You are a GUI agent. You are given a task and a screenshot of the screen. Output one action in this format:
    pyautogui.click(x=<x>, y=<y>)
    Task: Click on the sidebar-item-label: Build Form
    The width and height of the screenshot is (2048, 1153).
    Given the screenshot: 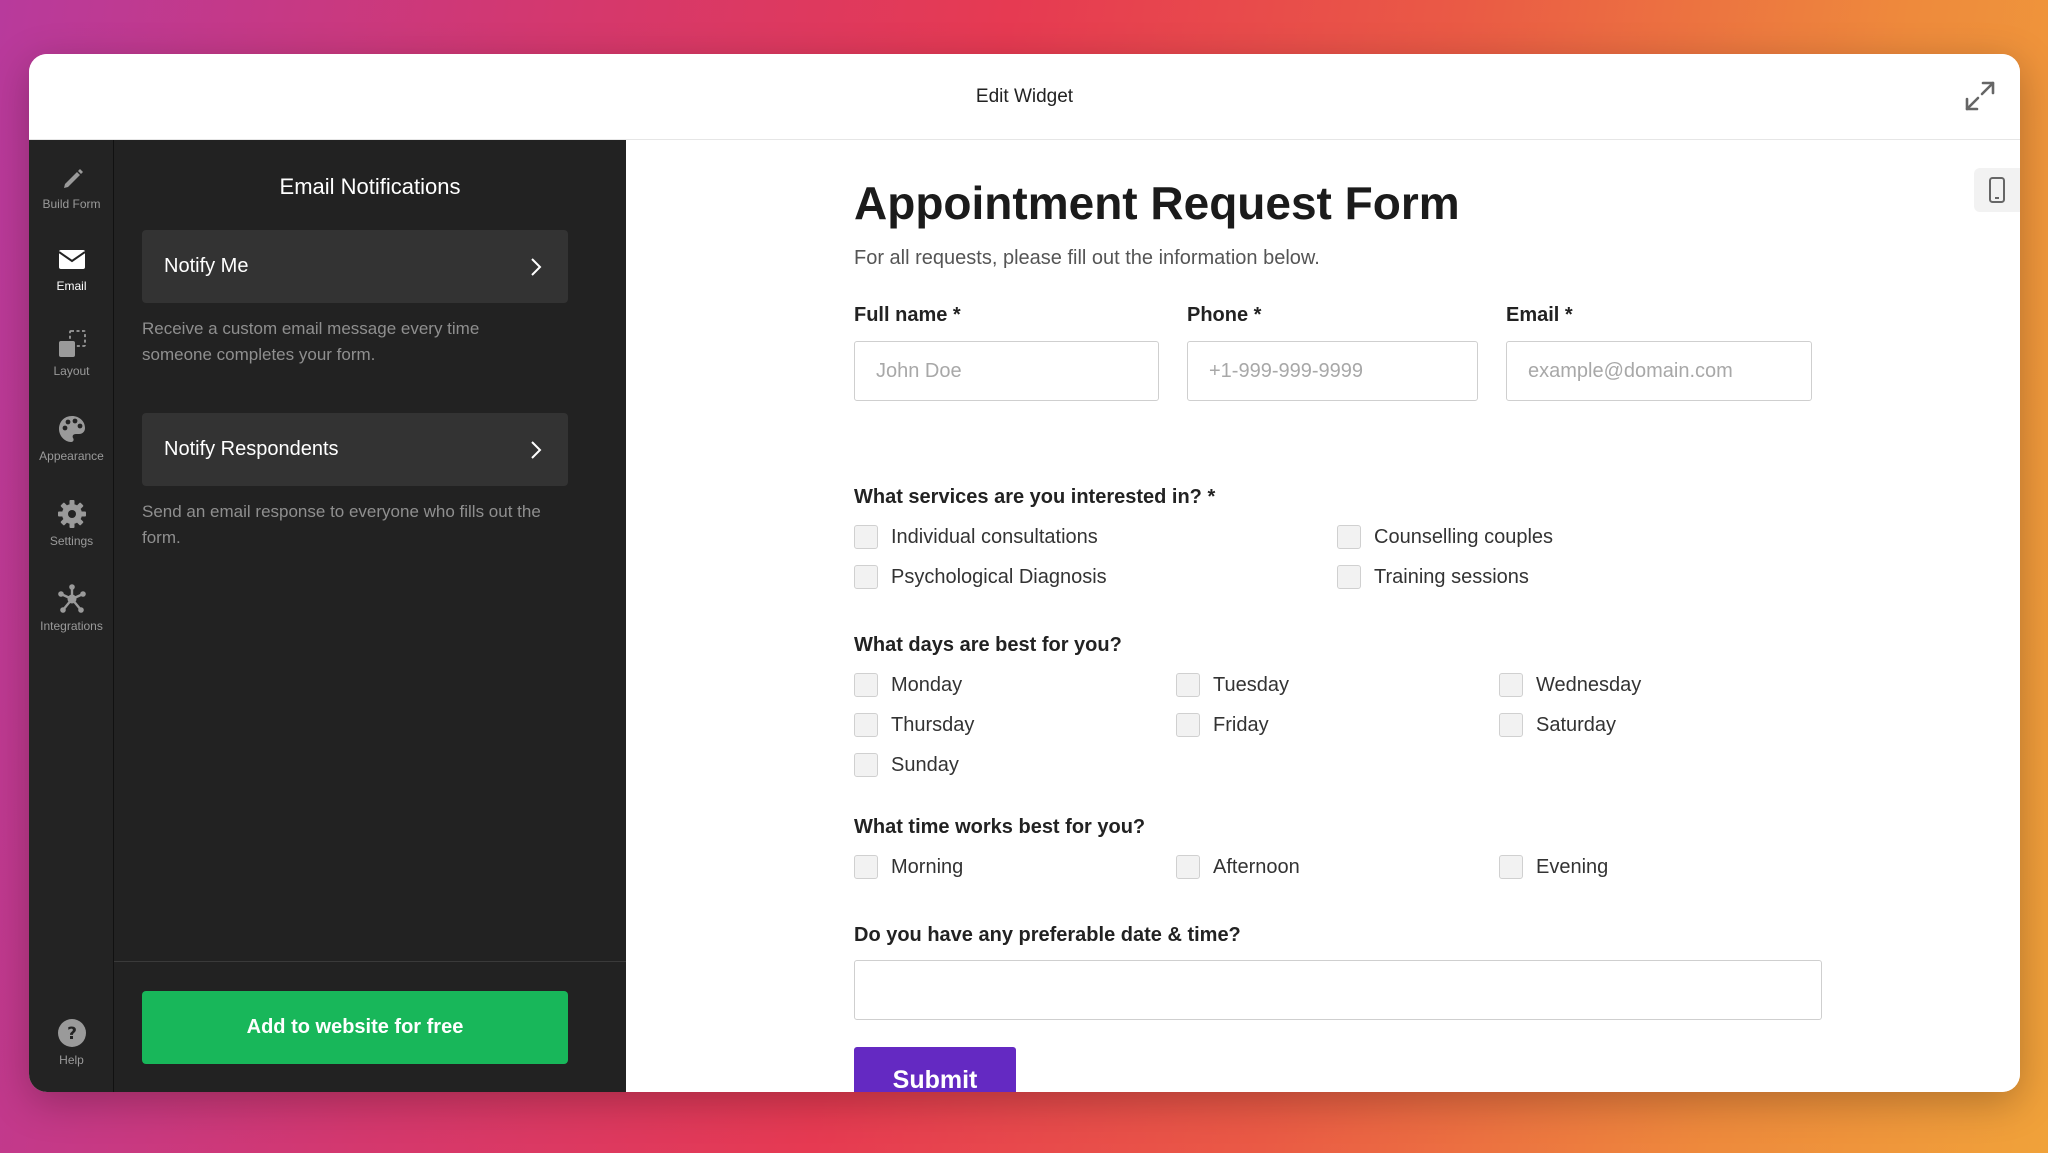 What is the action you would take?
    pyautogui.click(x=71, y=204)
    